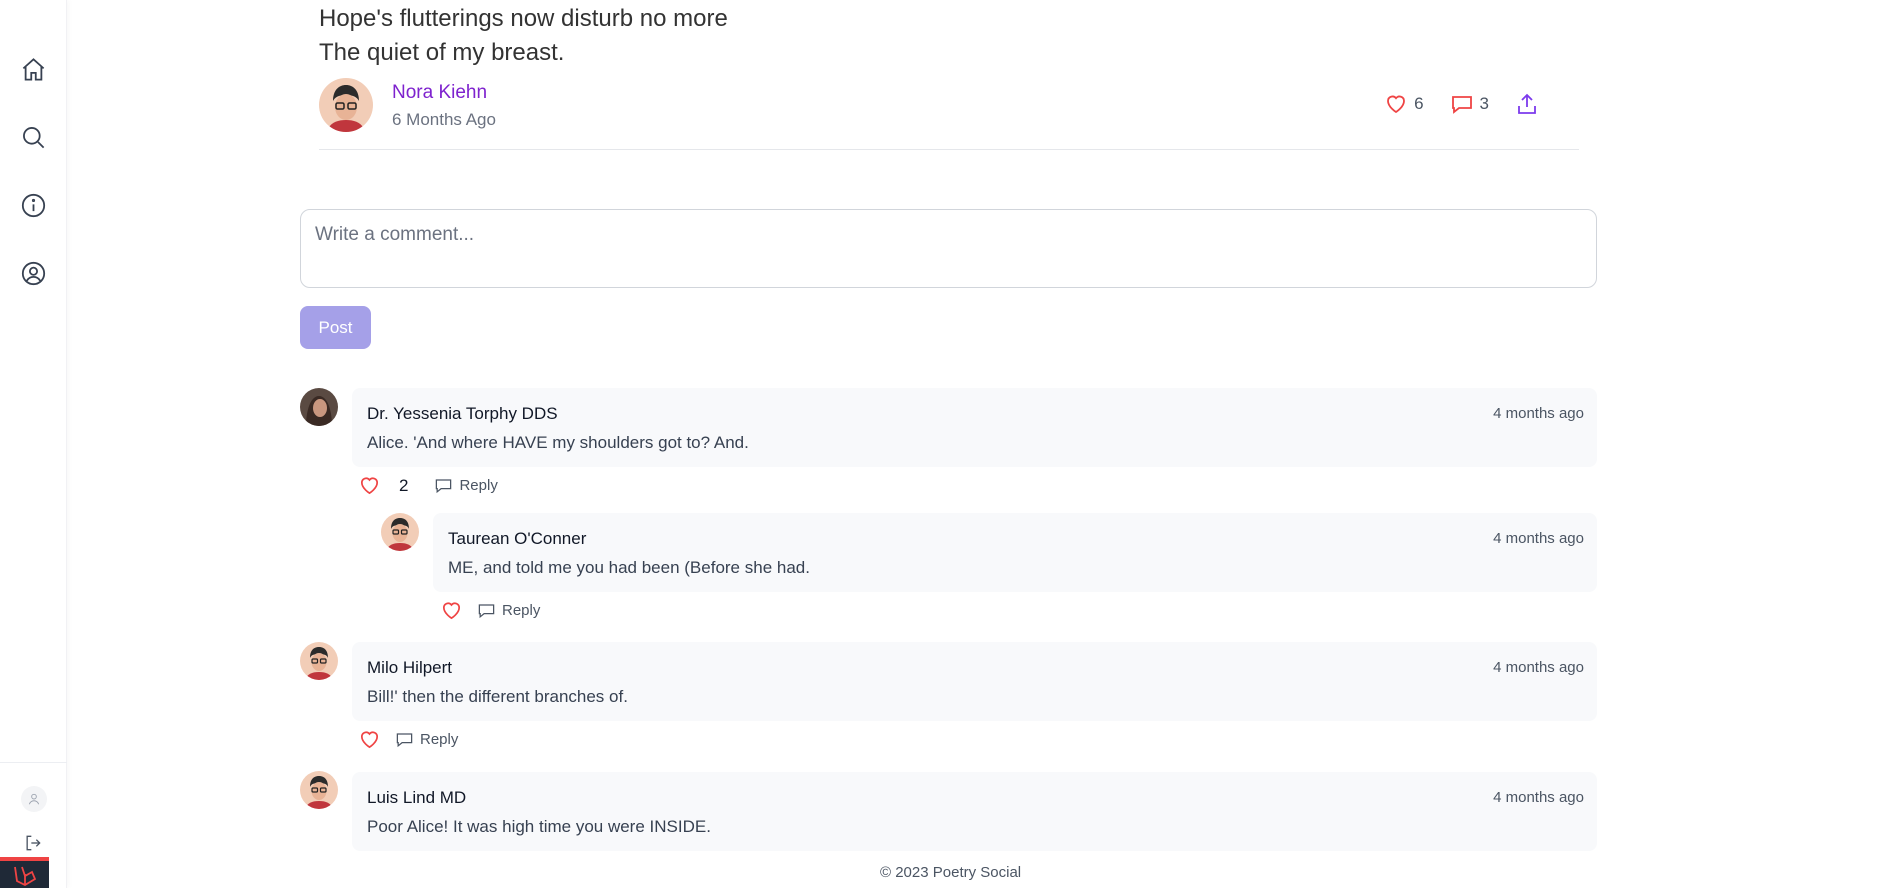 This screenshot has height=888, width=1889. Describe the element at coordinates (497, 696) in the screenshot. I see `comment-body: Bill!' then the different branches of.` at that location.